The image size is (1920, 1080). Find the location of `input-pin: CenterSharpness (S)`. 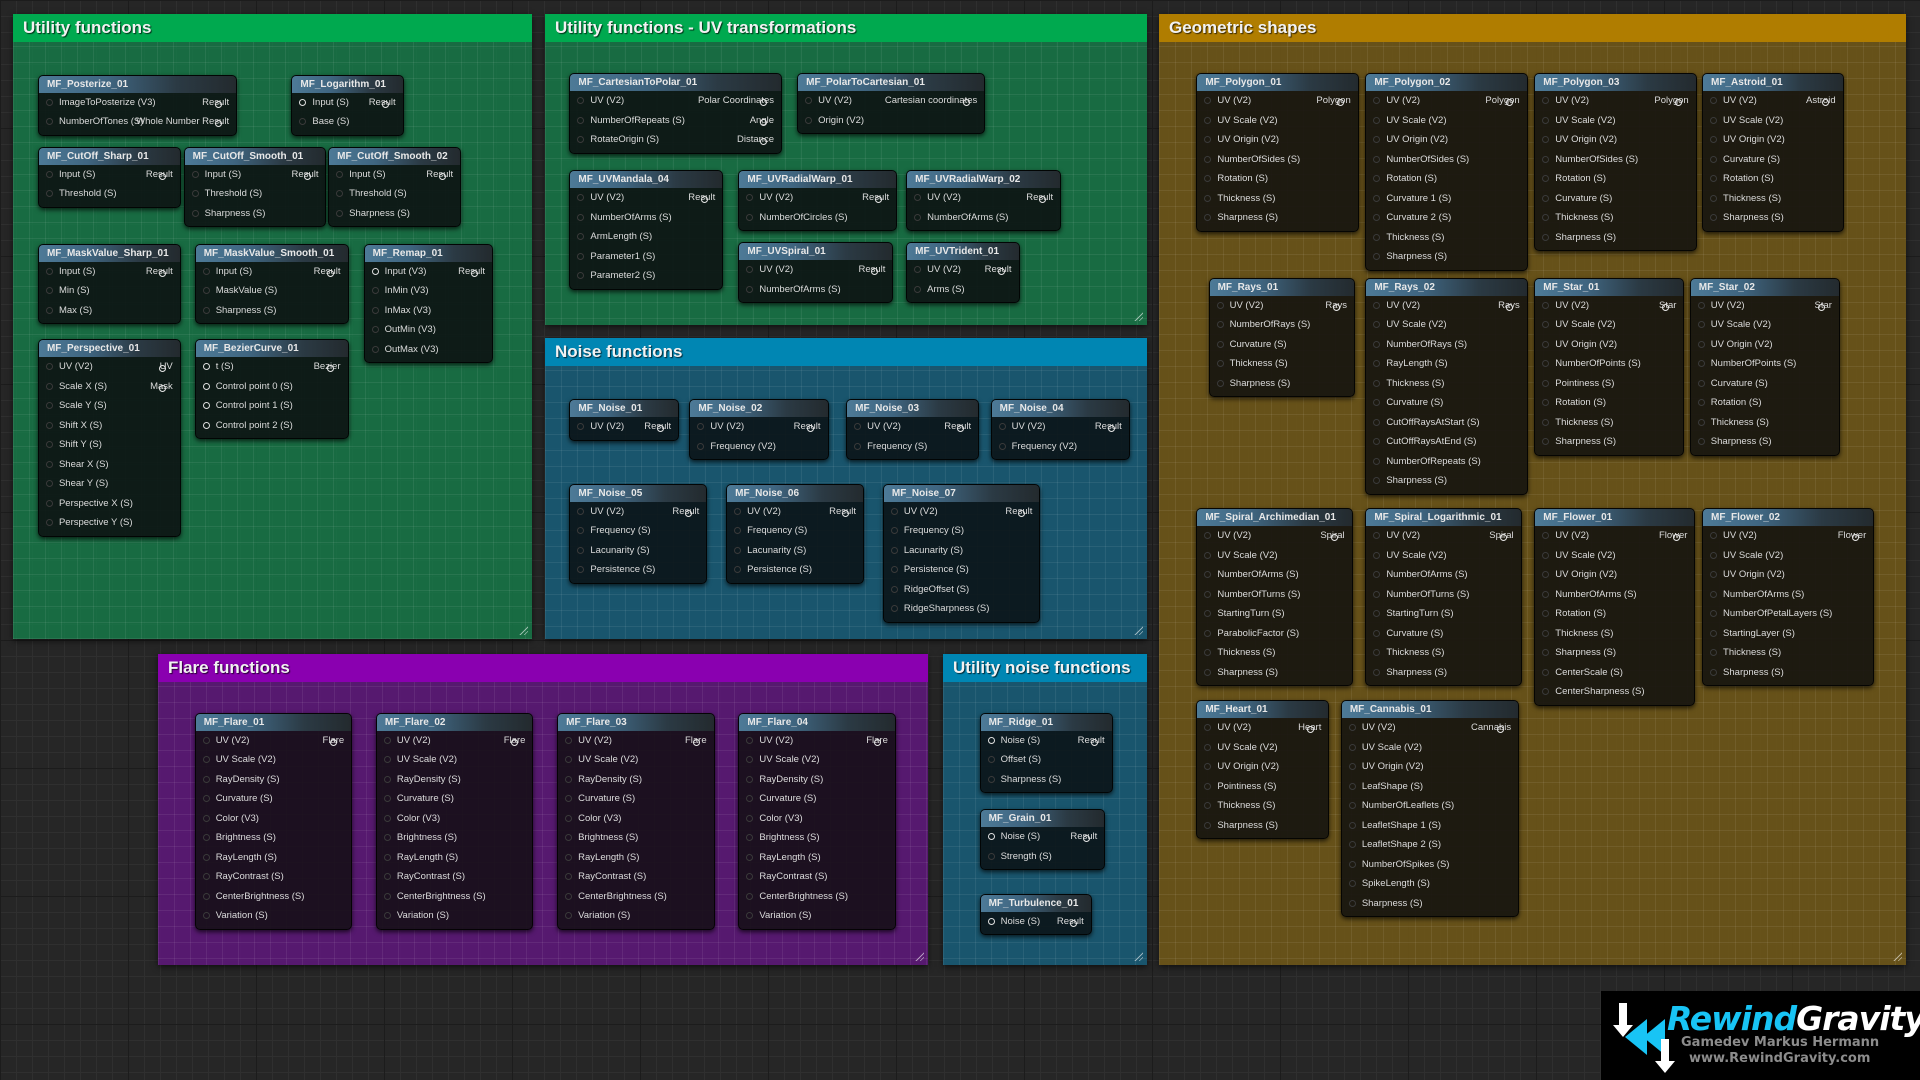

input-pin: CenterSharpness (S) is located at coordinates (1593, 691).